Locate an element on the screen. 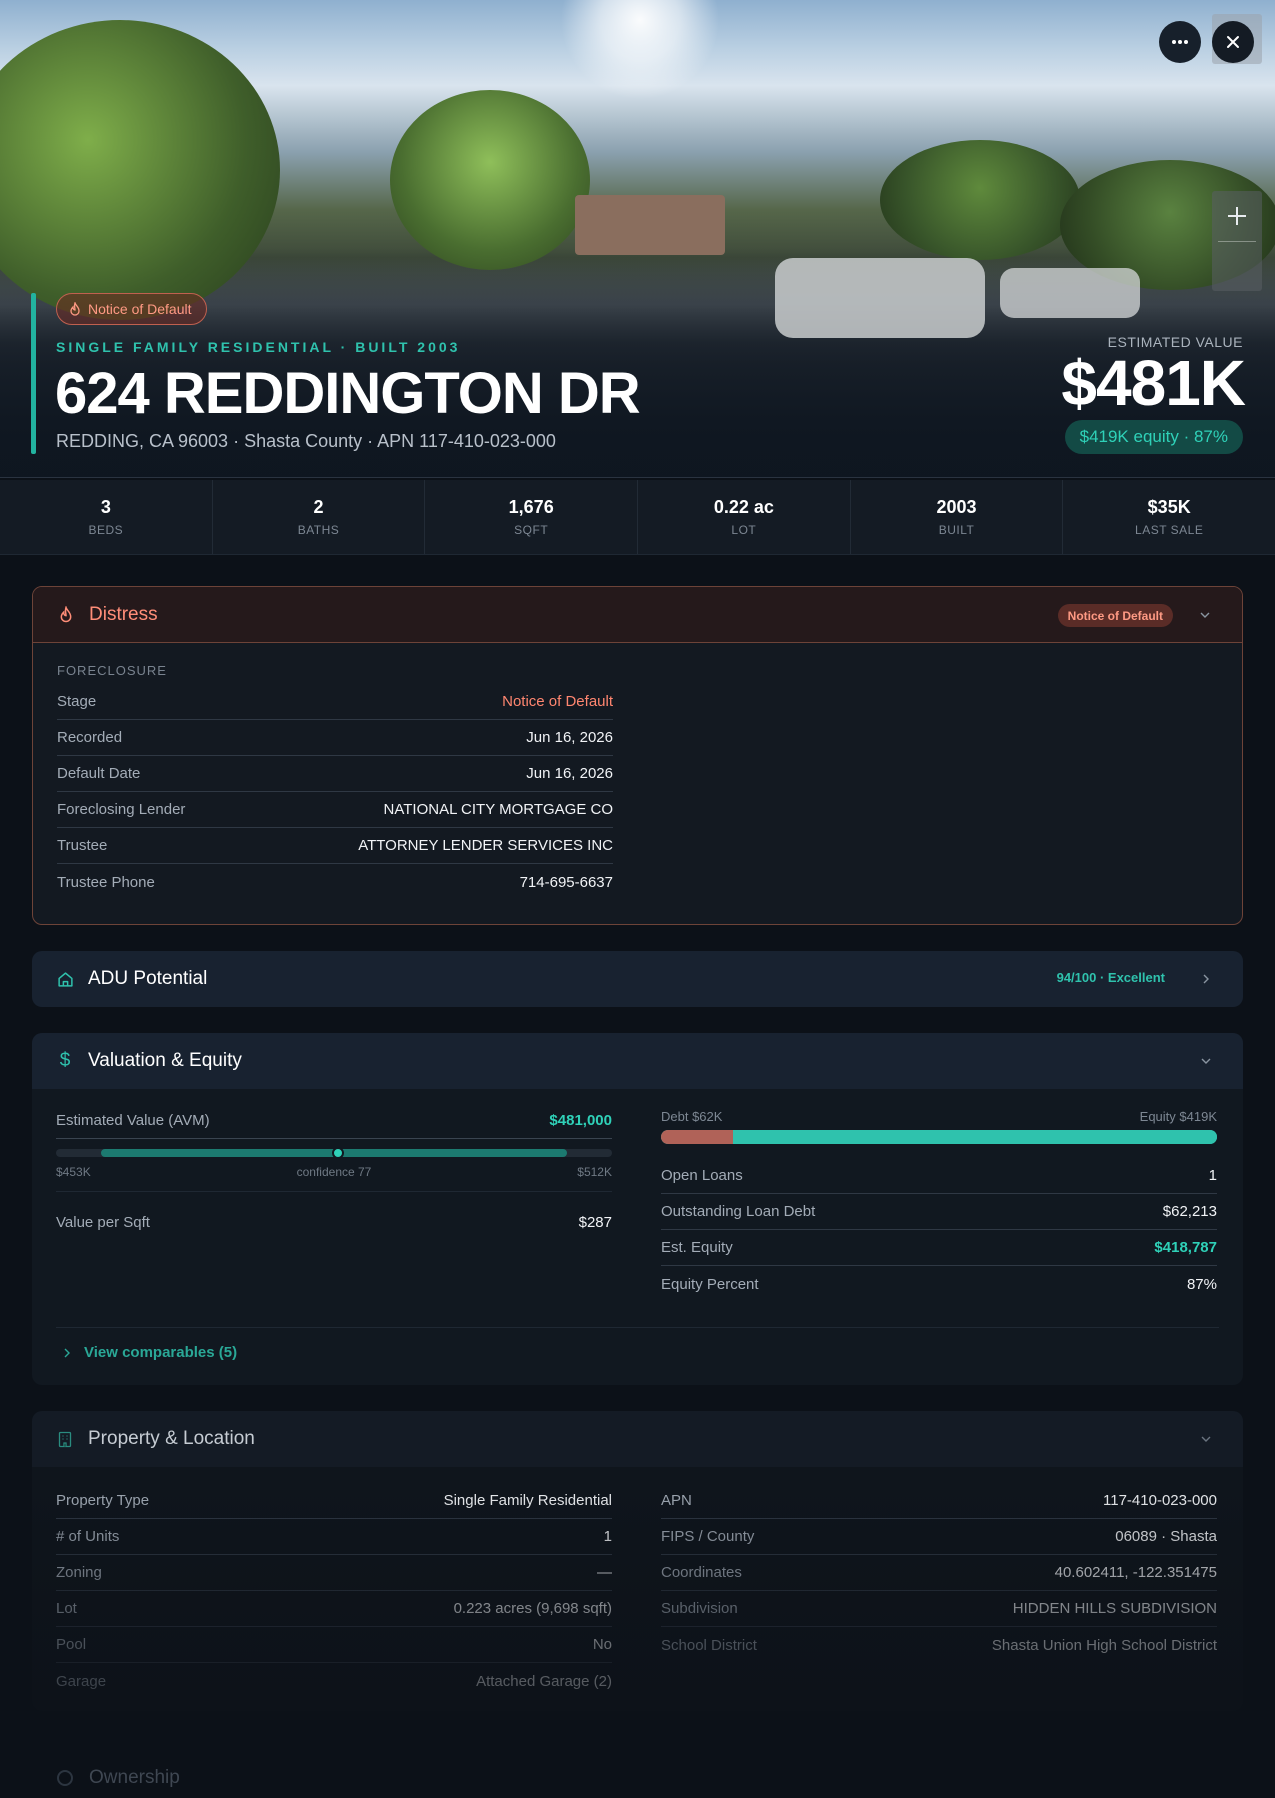 This screenshot has height=1798, width=1275. more-options-button is located at coordinates (1180, 42).